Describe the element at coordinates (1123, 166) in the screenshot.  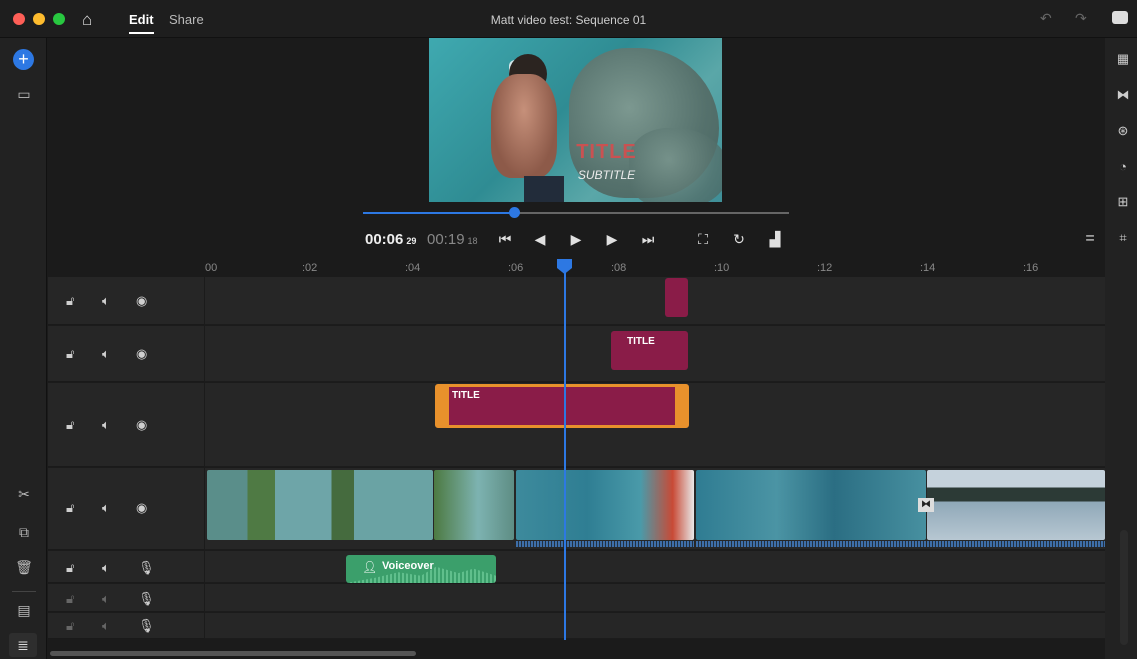
I see `speed-icon: ◔` at that location.